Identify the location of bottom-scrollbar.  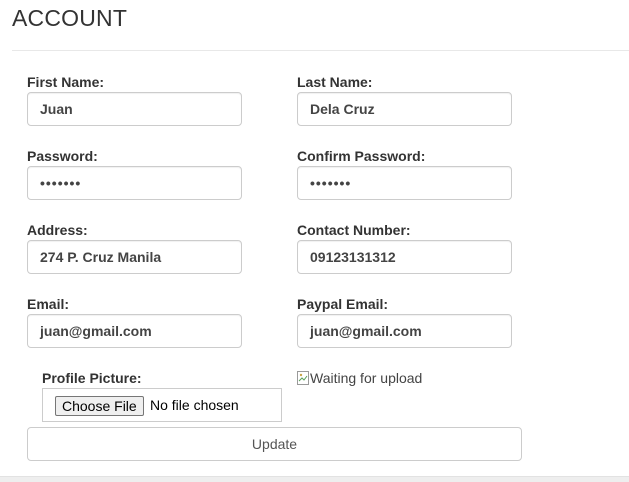
(314, 479).